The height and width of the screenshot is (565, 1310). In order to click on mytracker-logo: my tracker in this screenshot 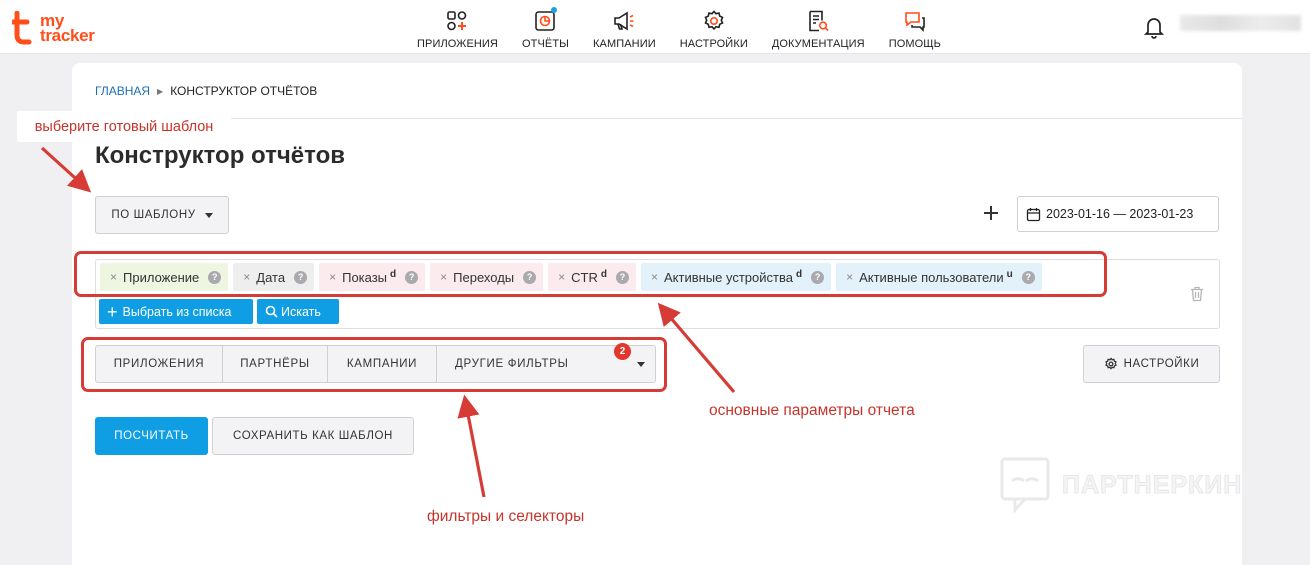, I will do `click(53, 28)`.